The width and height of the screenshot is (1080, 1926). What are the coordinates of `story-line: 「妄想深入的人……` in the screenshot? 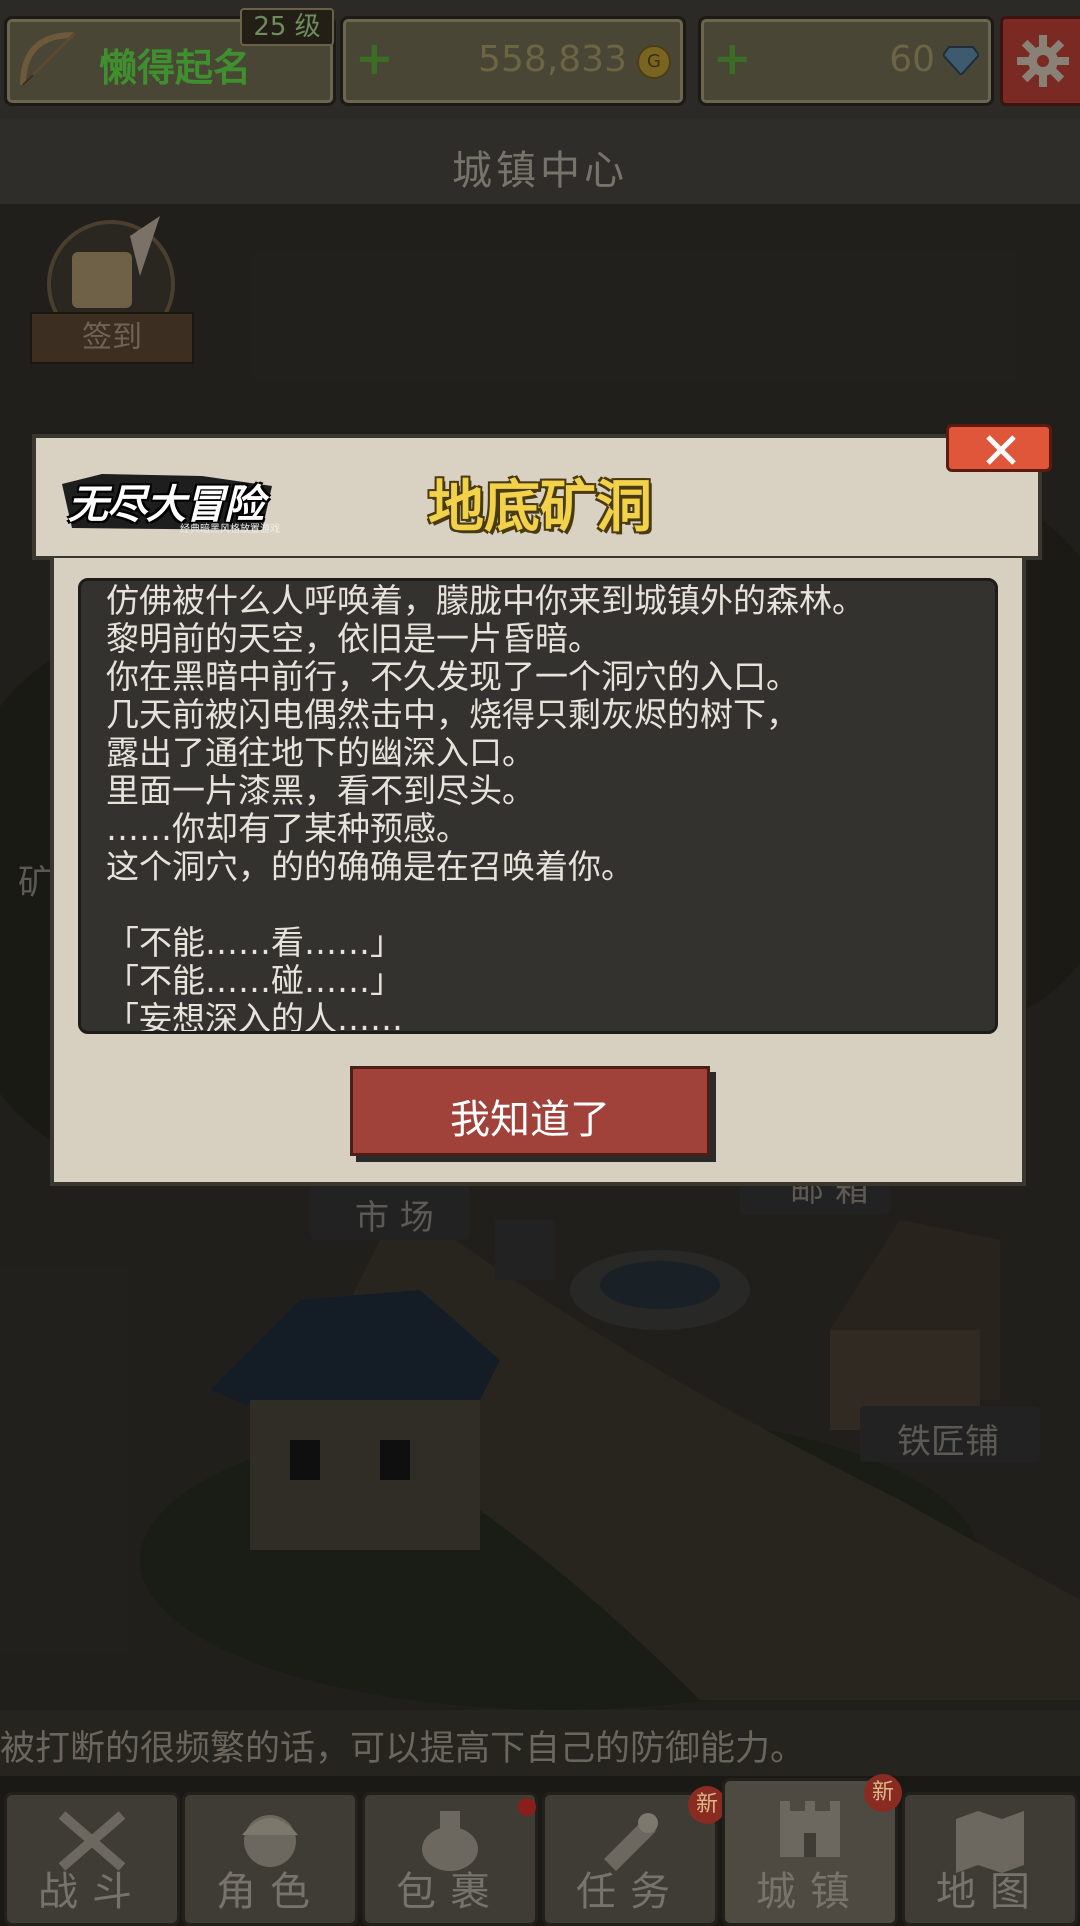 It's located at (254, 1016).